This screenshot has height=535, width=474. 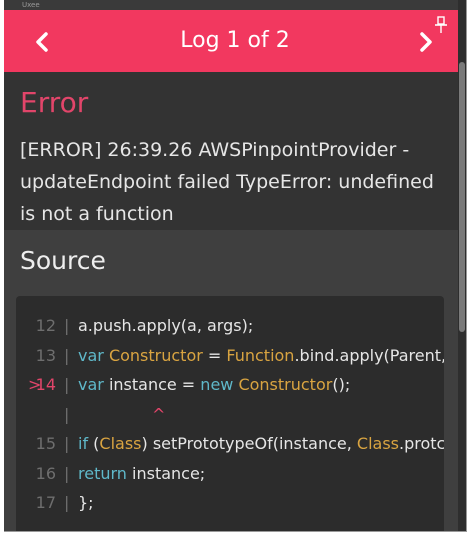 I want to click on pin-icon, so click(x=441, y=24).